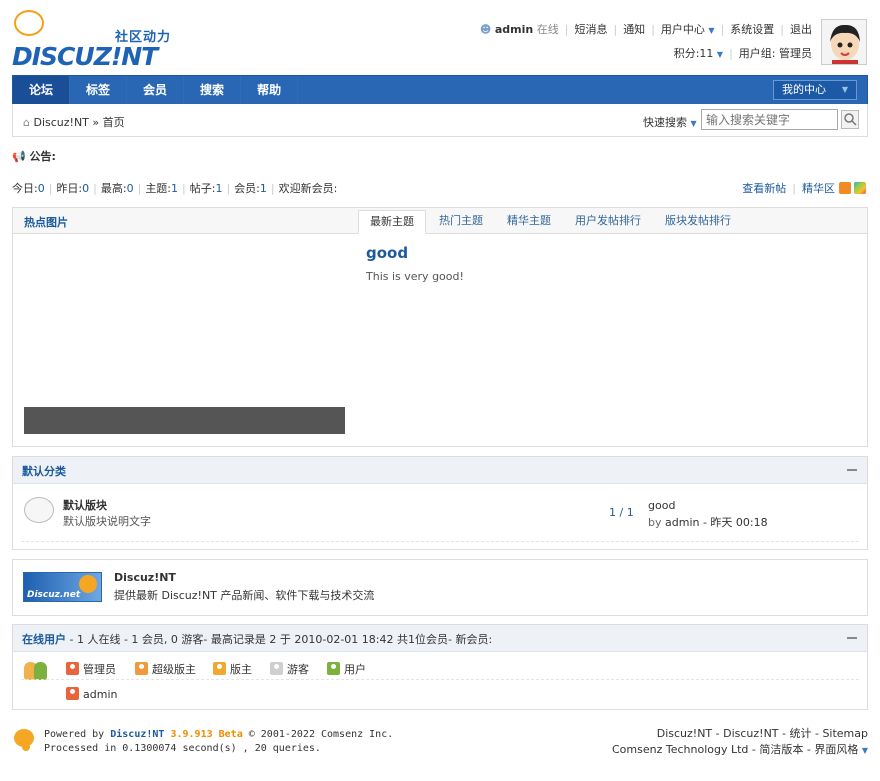 The width and height of the screenshot is (880, 781). What do you see at coordinates (42, 90) in the screenshot?
I see `nav-forum: 论坛` at bounding box center [42, 90].